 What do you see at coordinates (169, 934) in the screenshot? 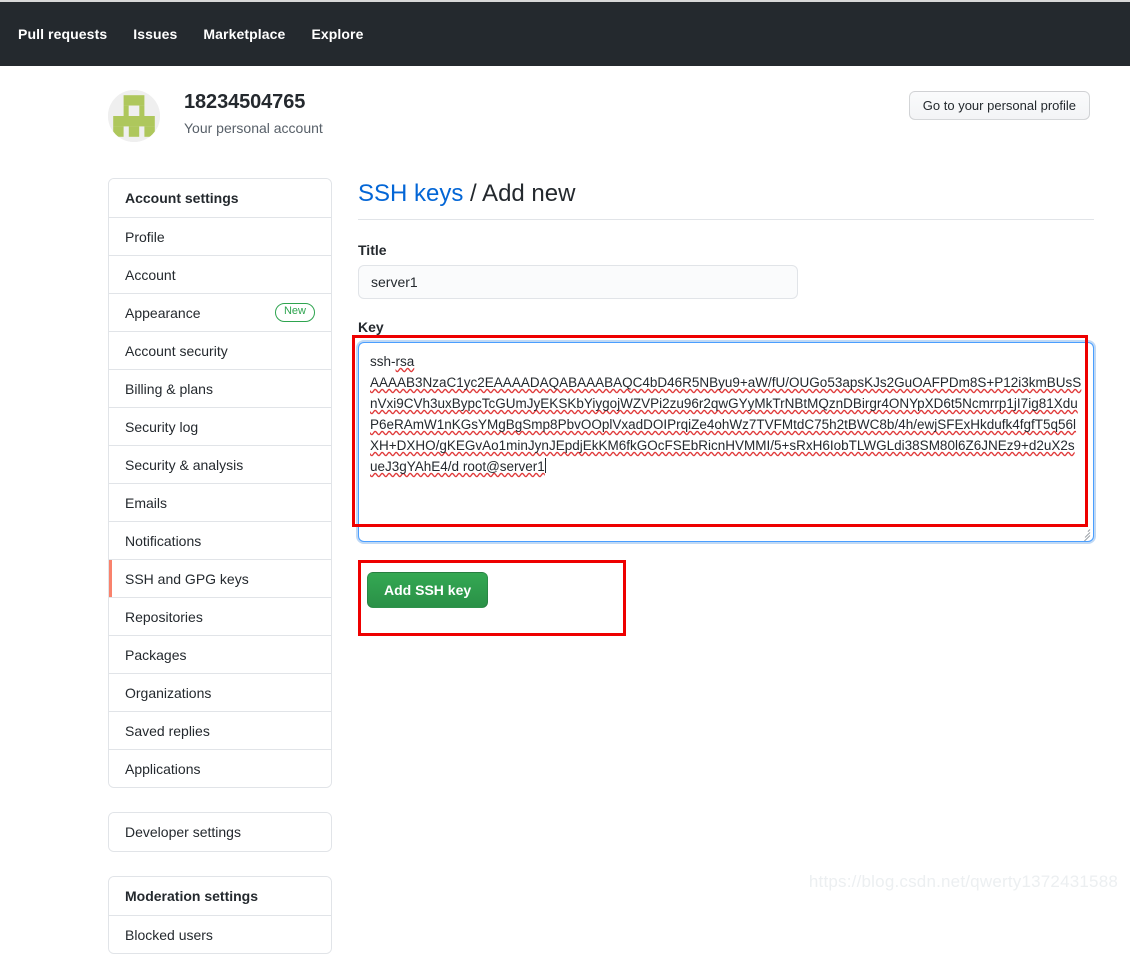
I see `sidebar-item-label: Blocked users` at bounding box center [169, 934].